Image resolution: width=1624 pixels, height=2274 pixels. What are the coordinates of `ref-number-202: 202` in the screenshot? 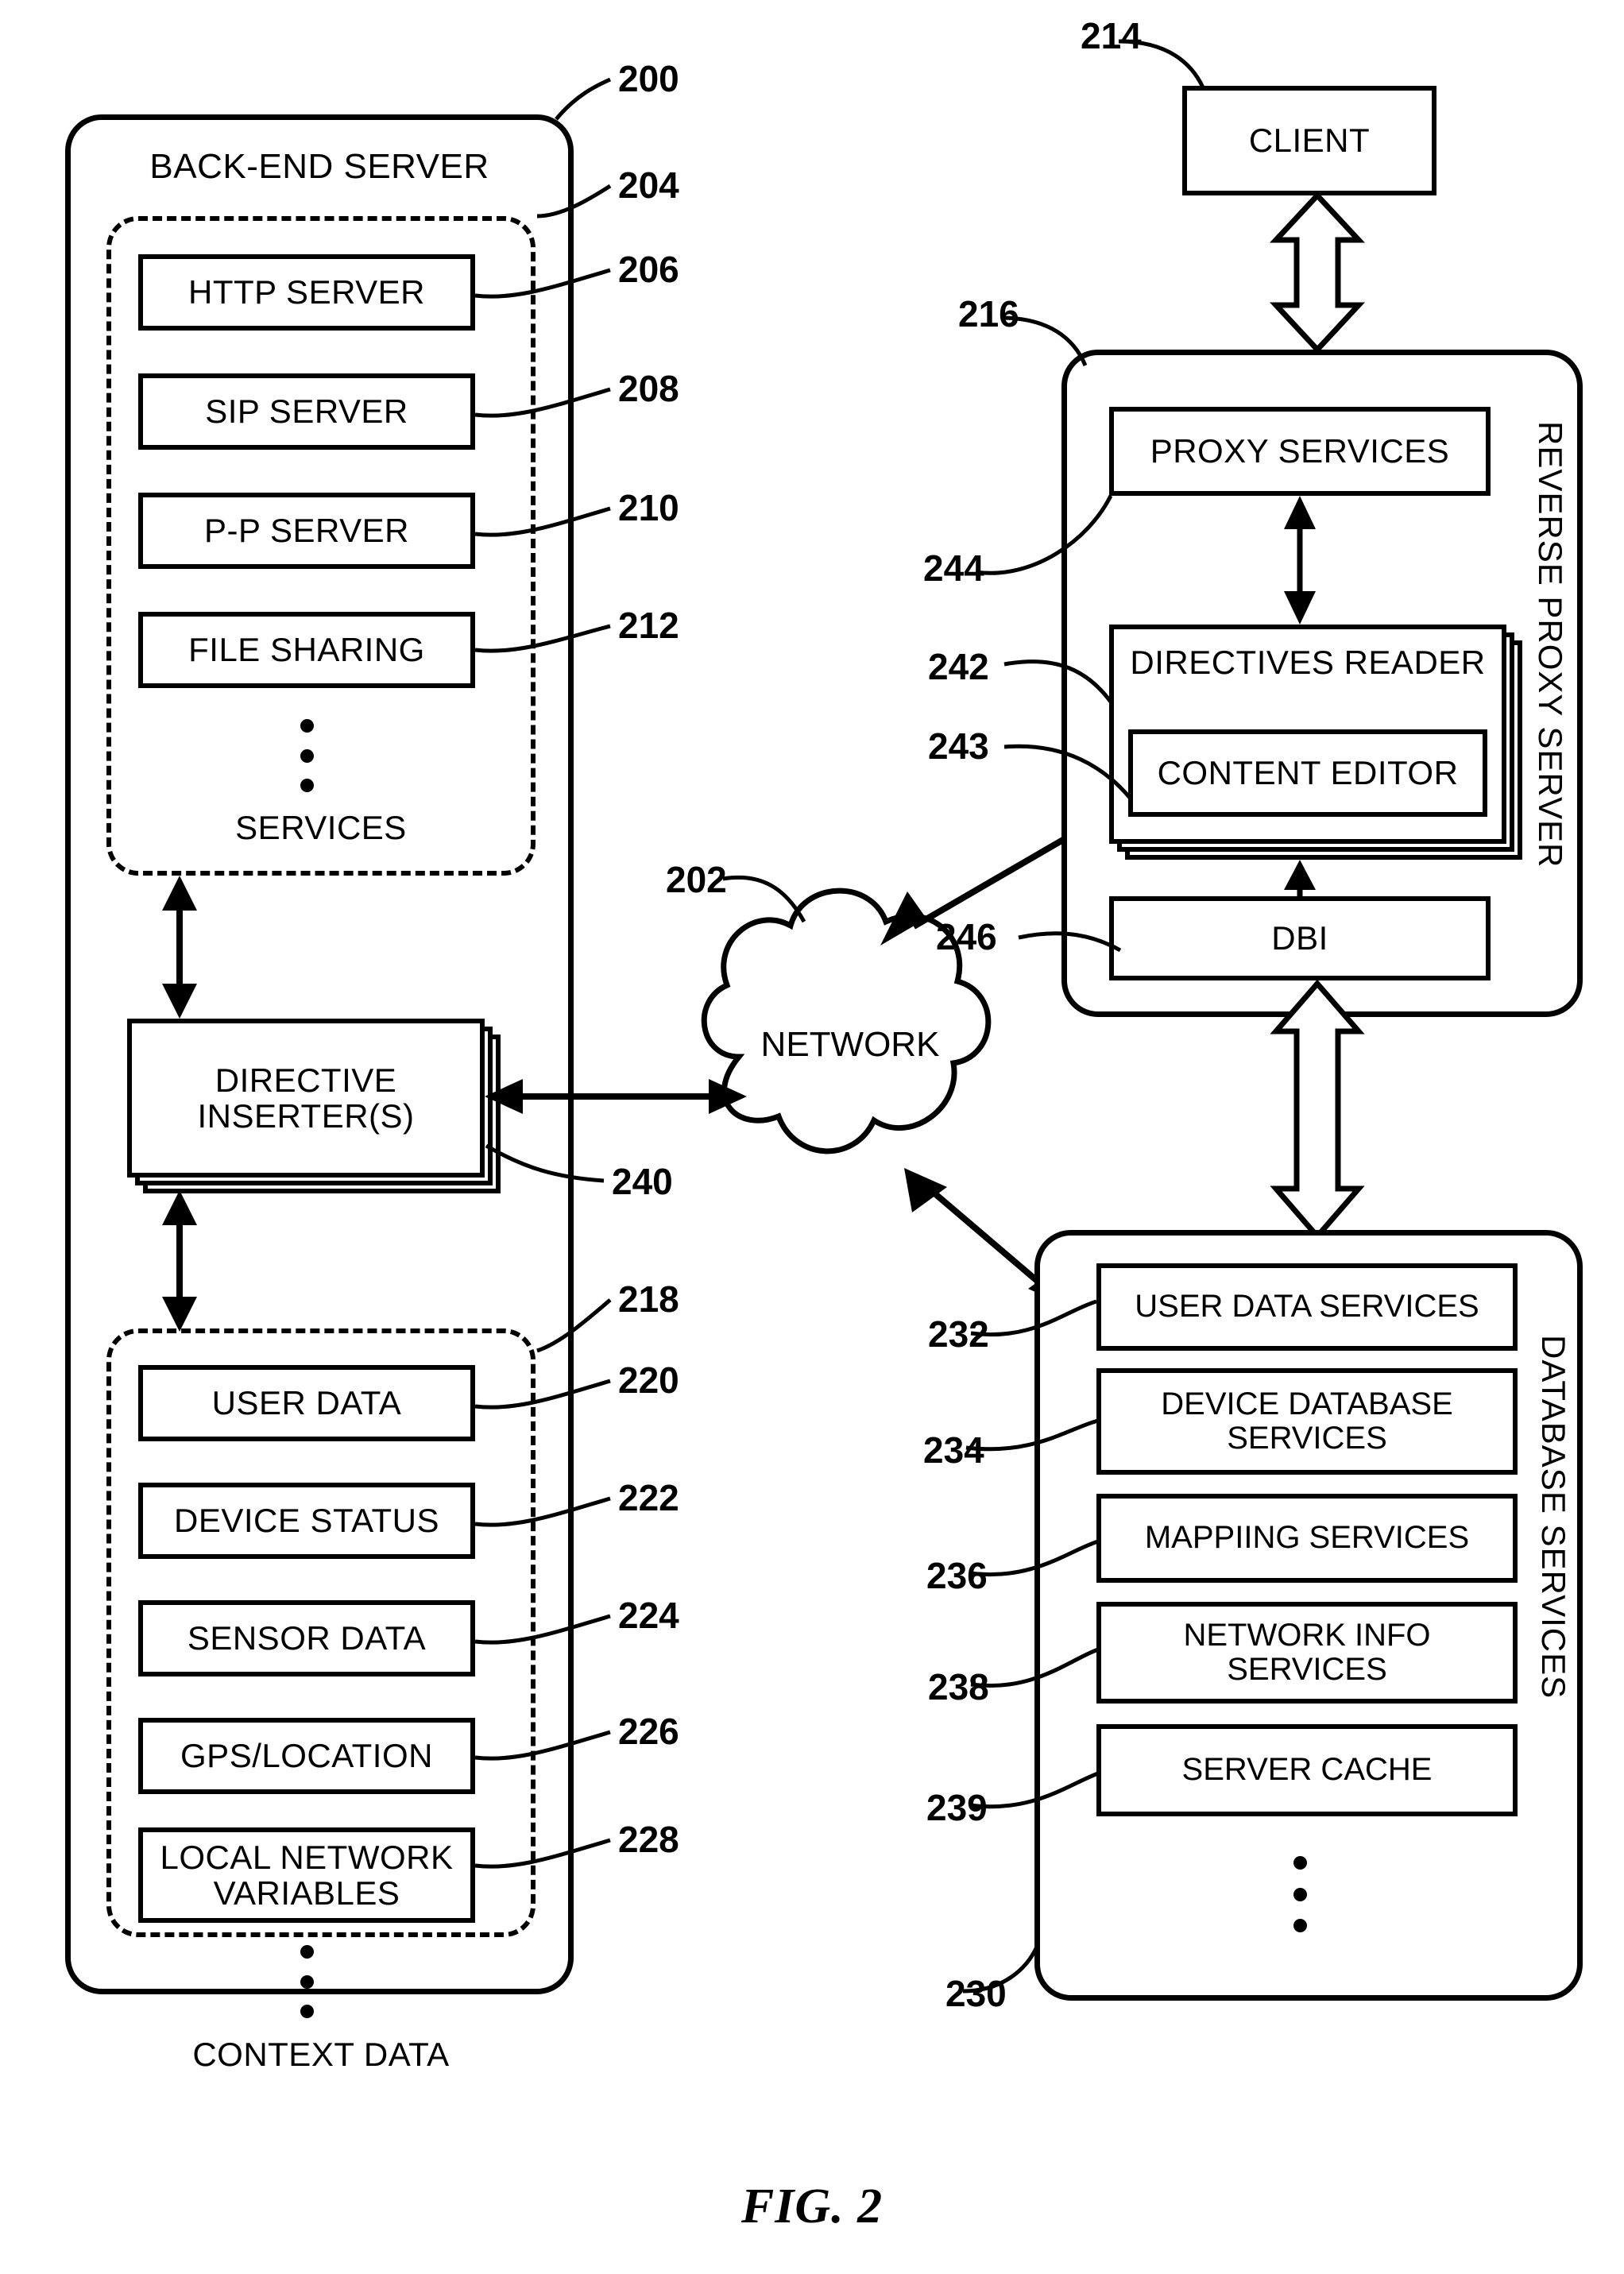 It's located at (696, 879).